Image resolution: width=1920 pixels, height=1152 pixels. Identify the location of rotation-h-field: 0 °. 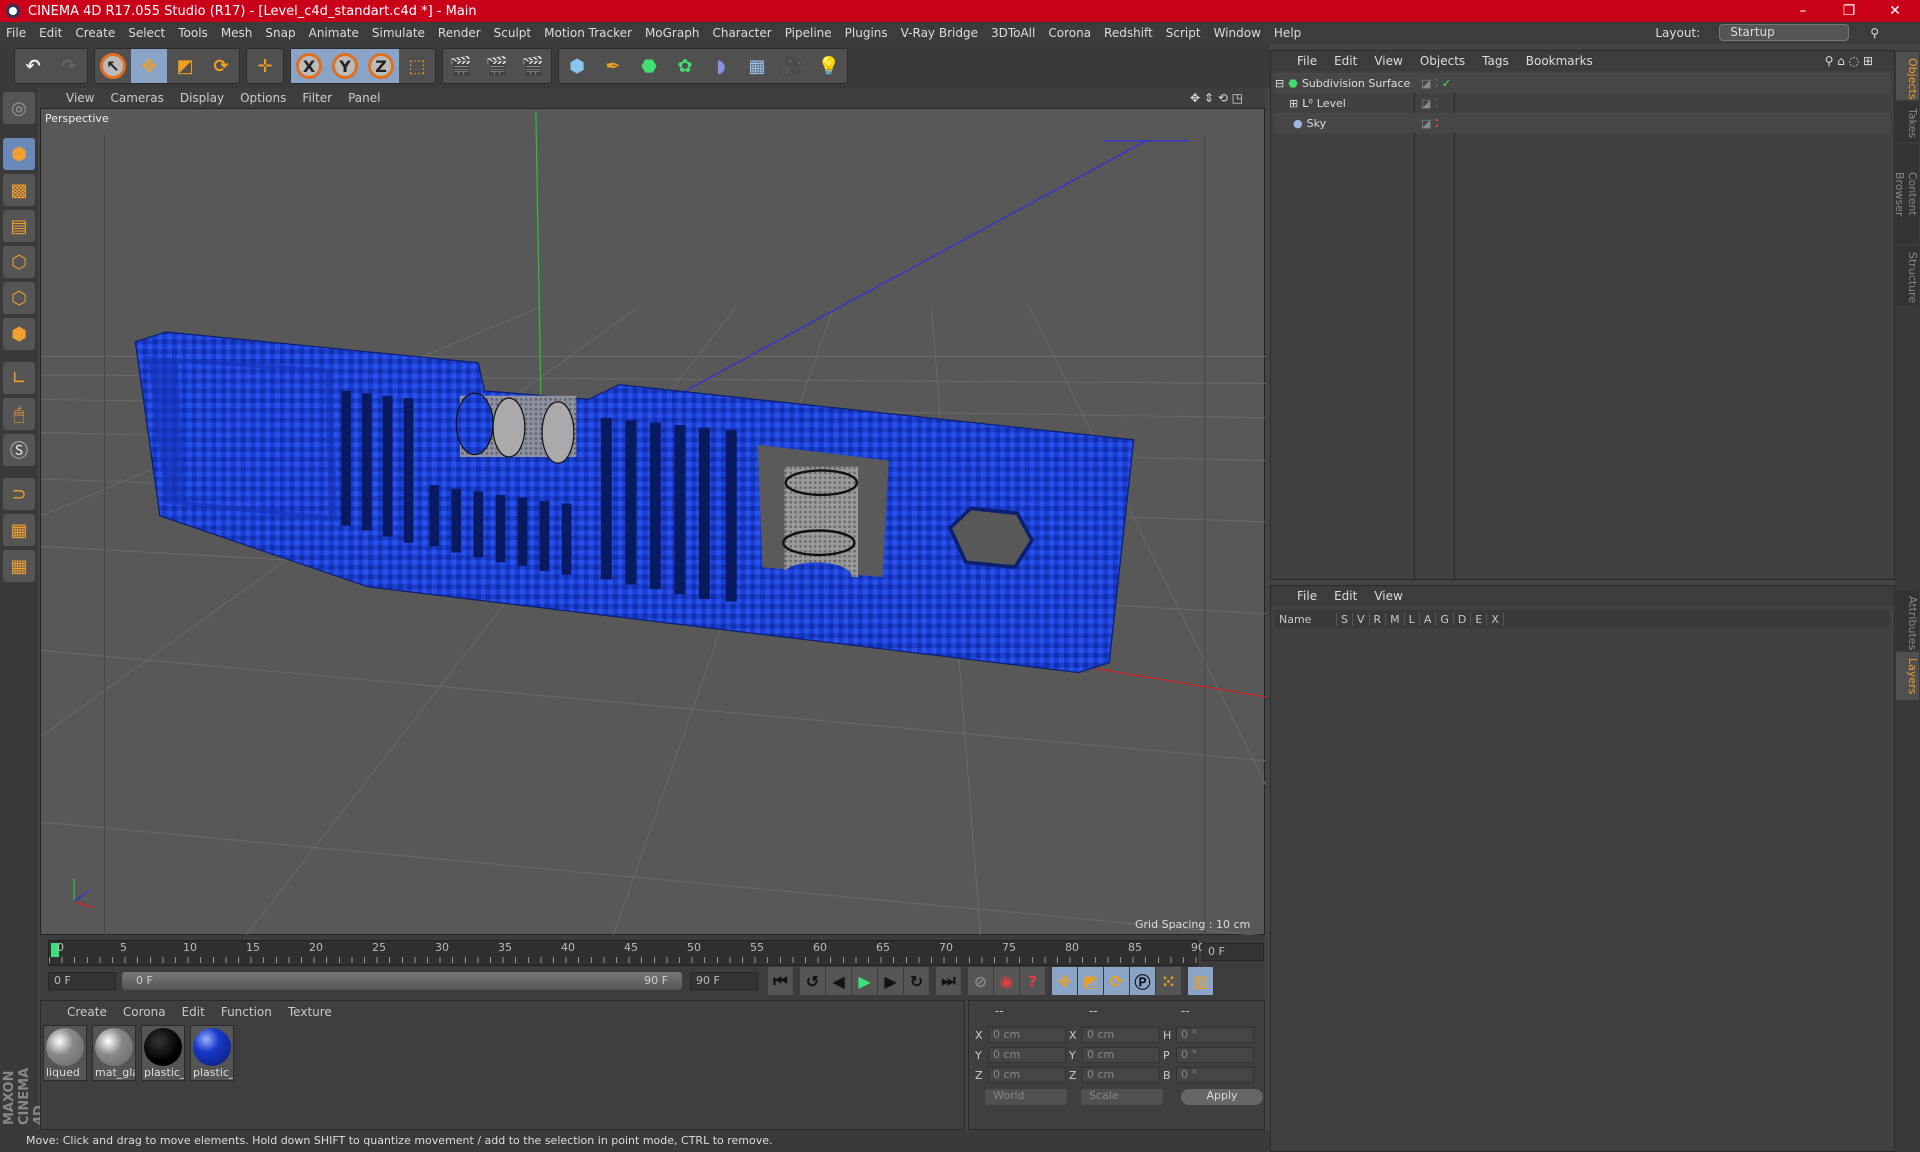
(1215, 1035).